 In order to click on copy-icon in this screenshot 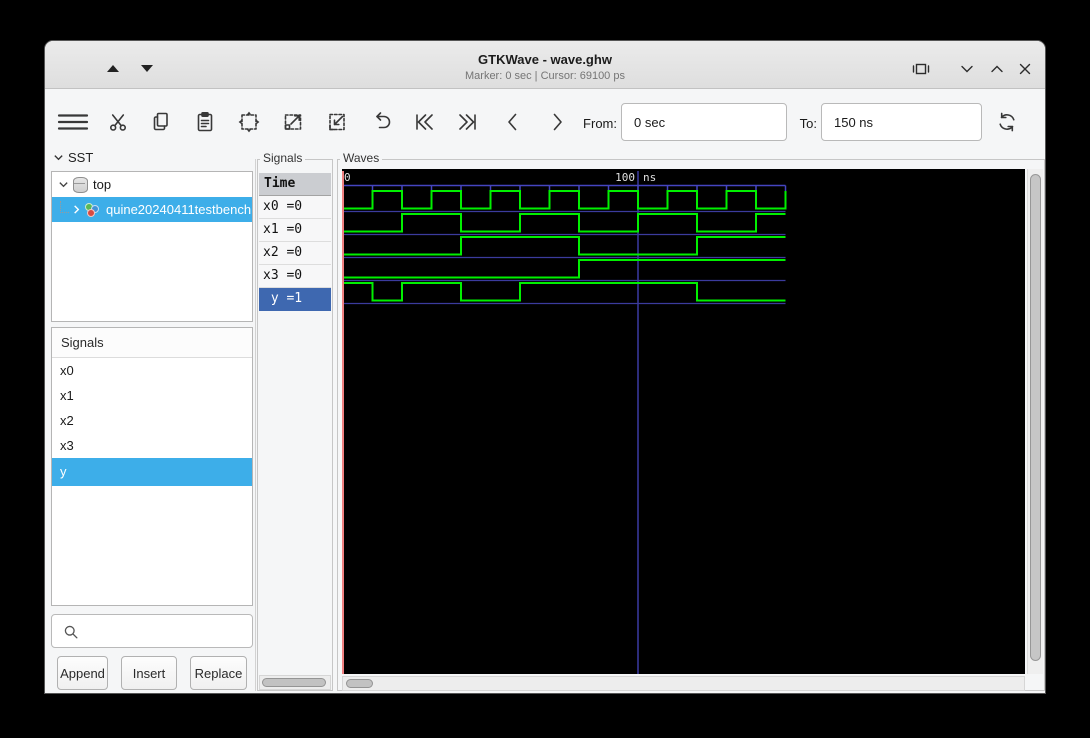, I will do `click(161, 122)`.